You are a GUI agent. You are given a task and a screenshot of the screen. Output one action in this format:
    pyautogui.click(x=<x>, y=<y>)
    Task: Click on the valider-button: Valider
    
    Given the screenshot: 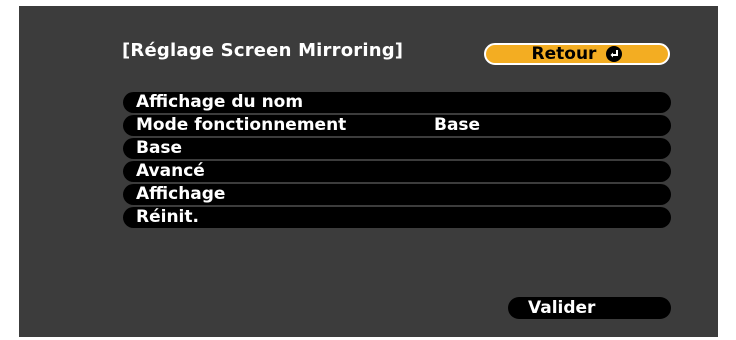 What is the action you would take?
    pyautogui.click(x=589, y=308)
    